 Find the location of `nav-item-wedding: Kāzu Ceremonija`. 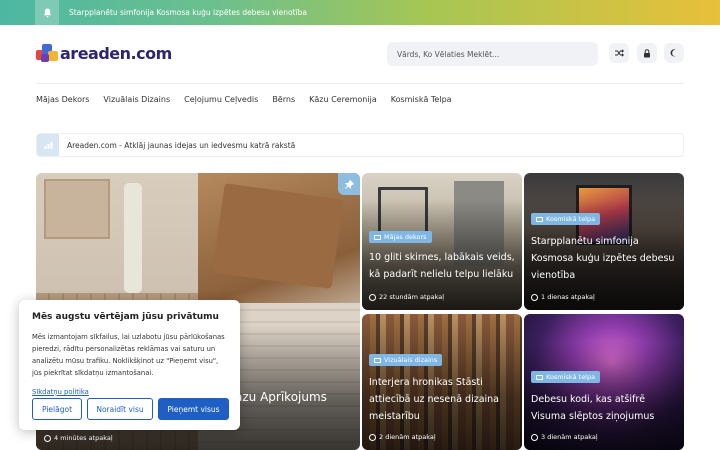

nav-item-wedding: Kāzu Ceremonija is located at coordinates (343, 101).